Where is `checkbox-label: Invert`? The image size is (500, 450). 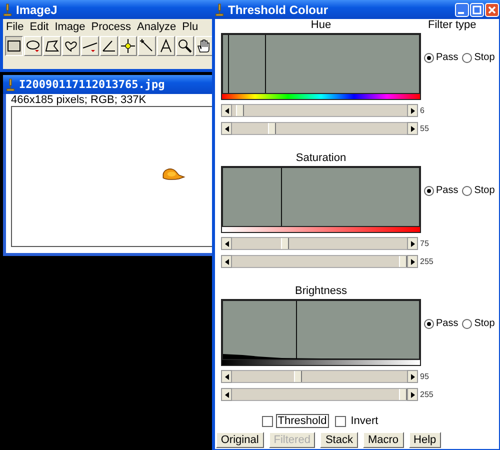 checkbox-label: Invert is located at coordinates (364, 421).